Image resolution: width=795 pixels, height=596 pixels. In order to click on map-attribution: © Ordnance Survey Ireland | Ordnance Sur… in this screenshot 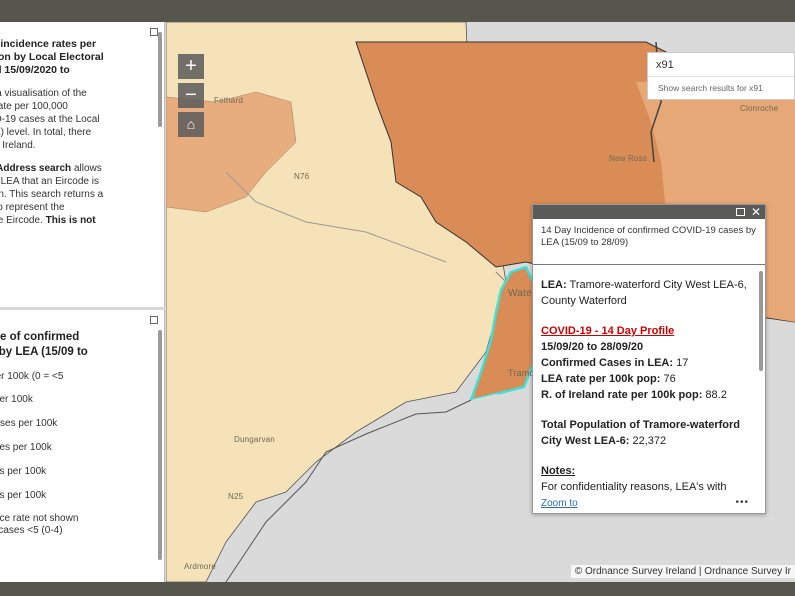, I will do `click(682, 571)`.